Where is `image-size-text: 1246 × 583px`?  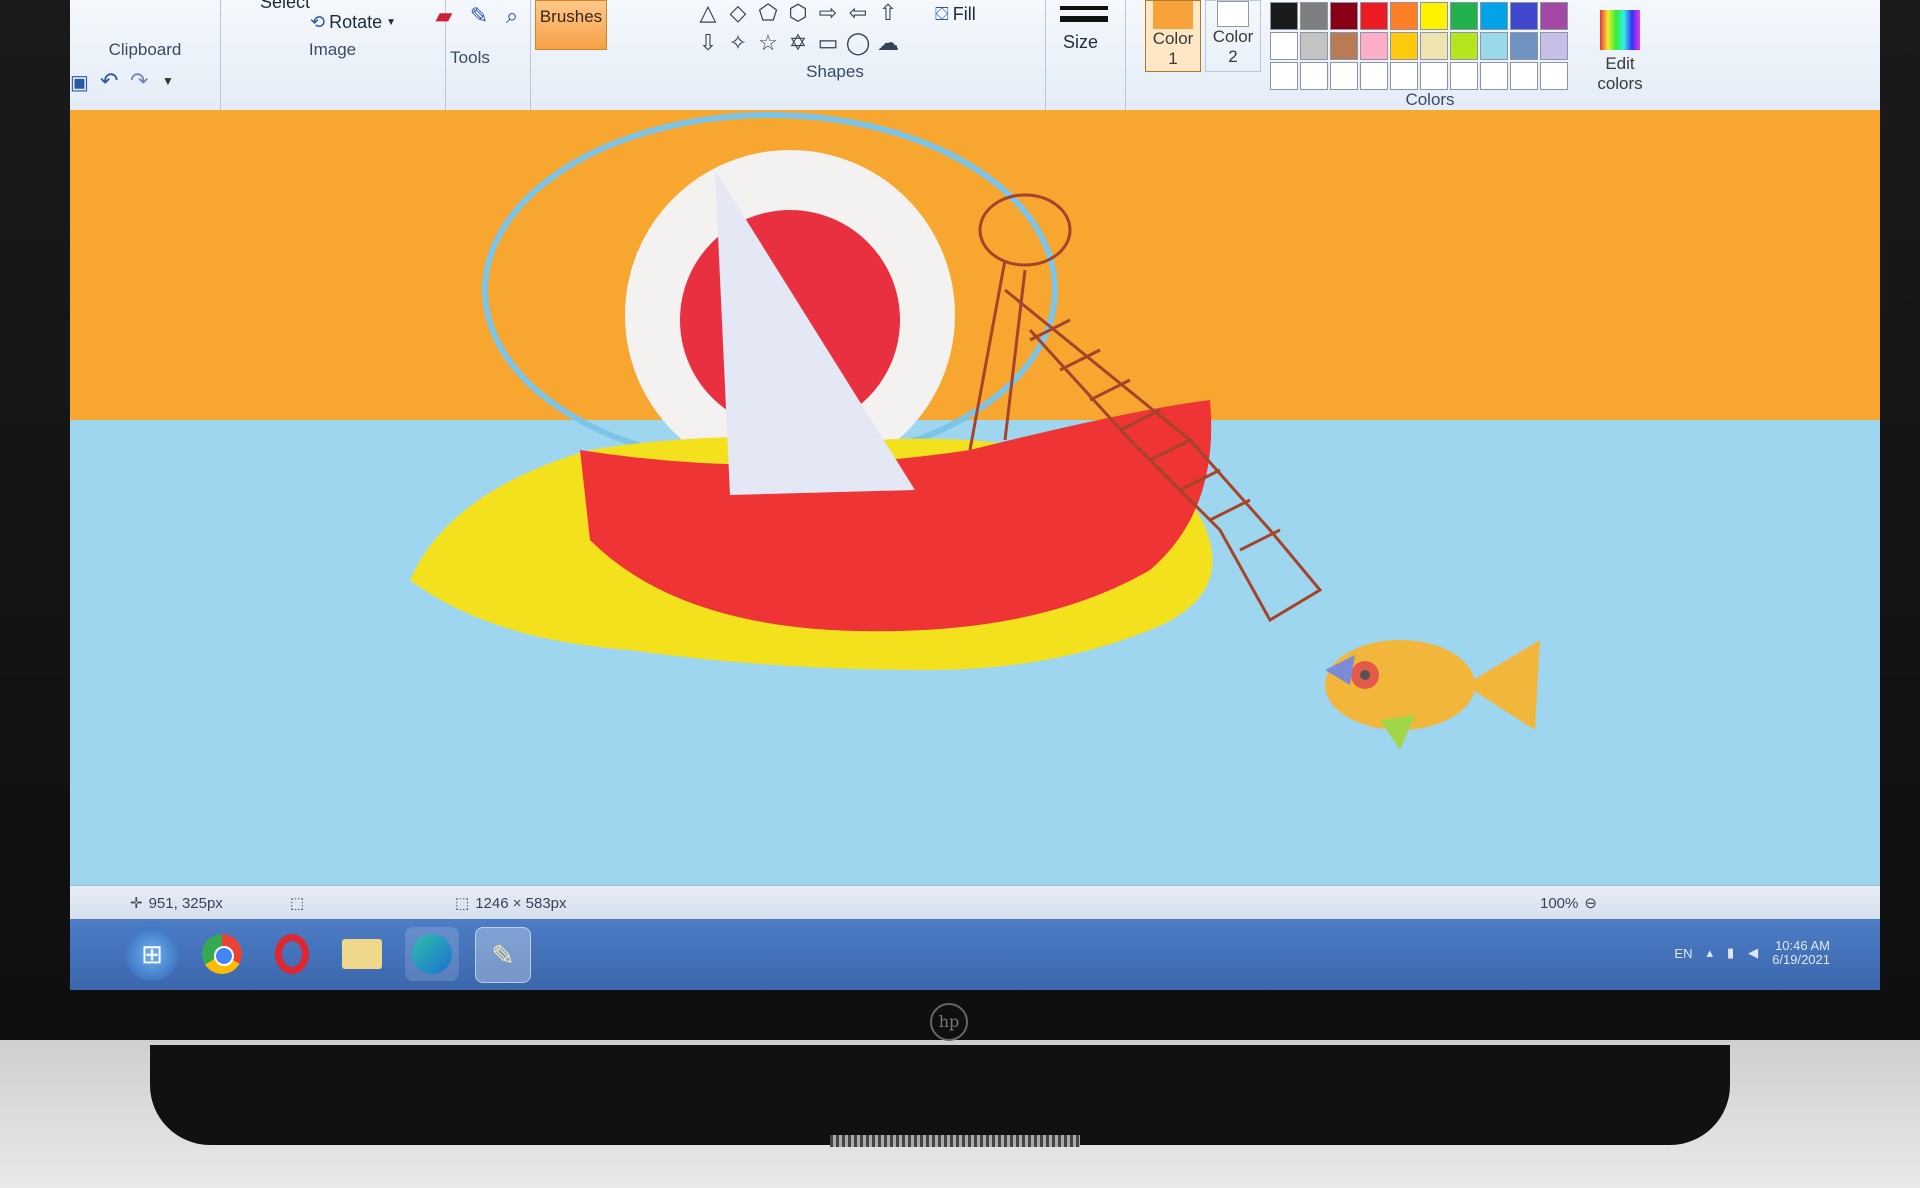 image-size-text: 1246 × 583px is located at coordinates (521, 903).